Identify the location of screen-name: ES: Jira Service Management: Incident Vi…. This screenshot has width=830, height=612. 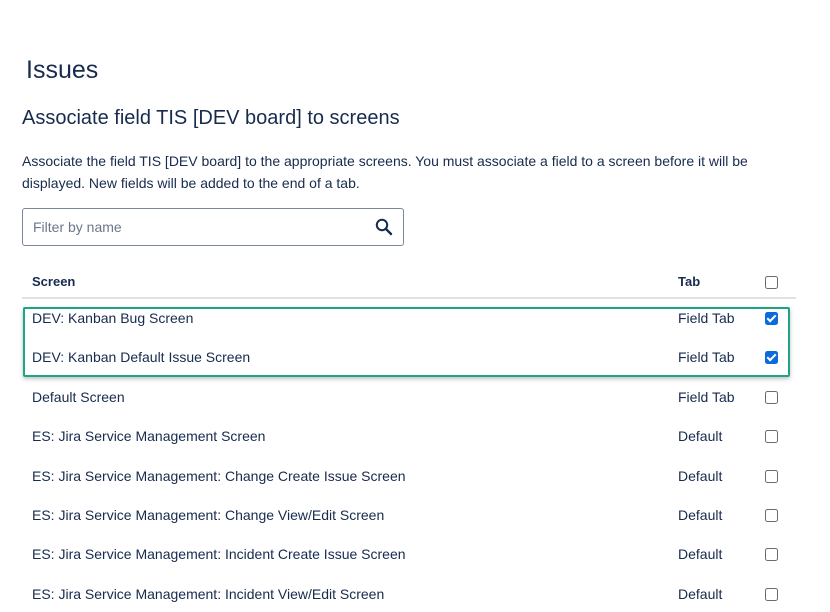
(208, 593).